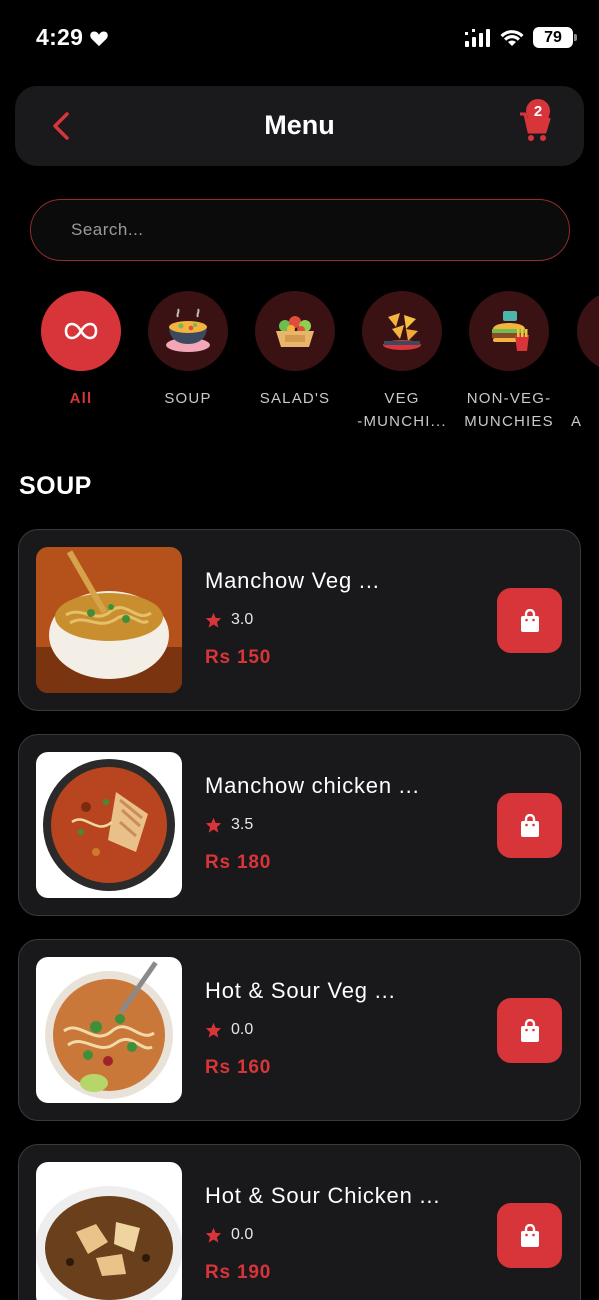  Describe the element at coordinates (242, 619) in the screenshot. I see `rating-value: 3.0` at that location.